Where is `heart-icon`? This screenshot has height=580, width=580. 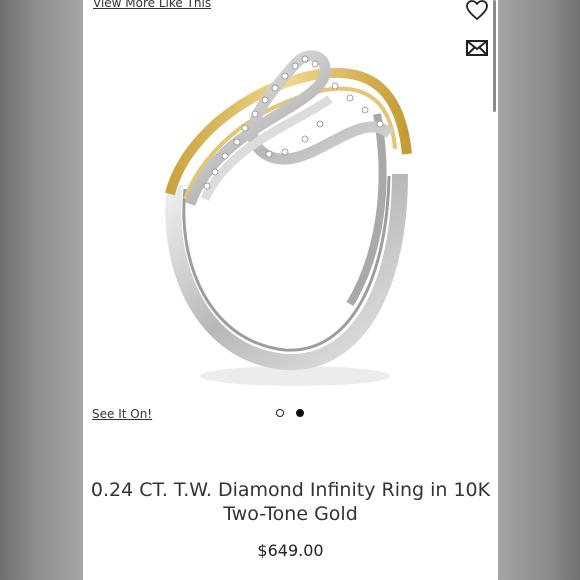
heart-icon is located at coordinates (477, 10).